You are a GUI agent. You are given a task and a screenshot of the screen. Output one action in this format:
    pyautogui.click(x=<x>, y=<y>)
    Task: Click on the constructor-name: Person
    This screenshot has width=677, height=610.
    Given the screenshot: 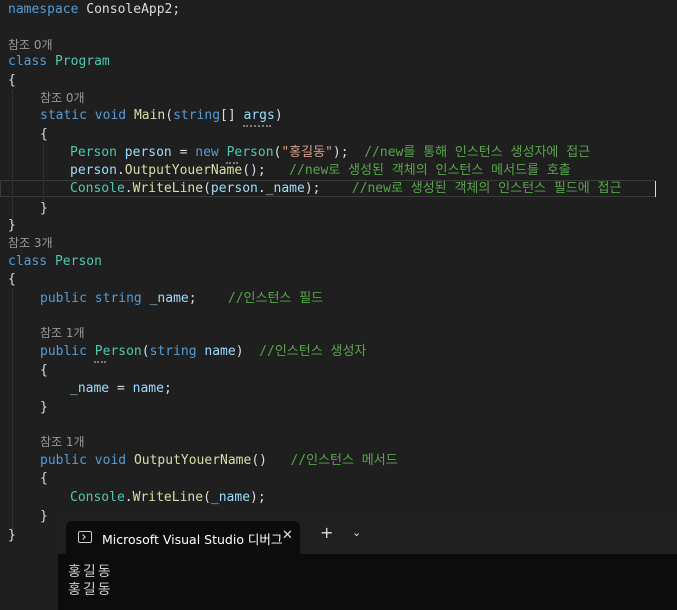 What is the action you would take?
    pyautogui.click(x=118, y=351)
    